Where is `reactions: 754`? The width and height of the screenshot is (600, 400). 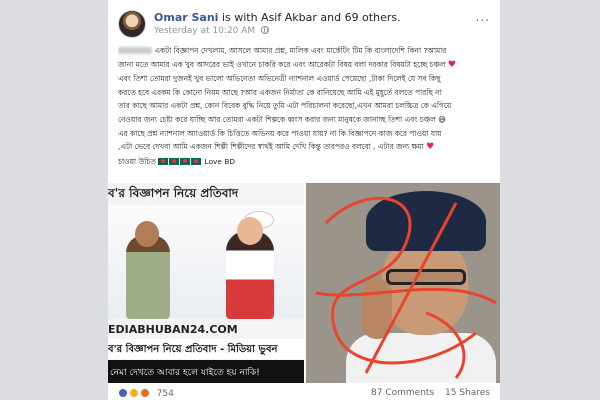 reactions: 754 is located at coordinates (146, 393).